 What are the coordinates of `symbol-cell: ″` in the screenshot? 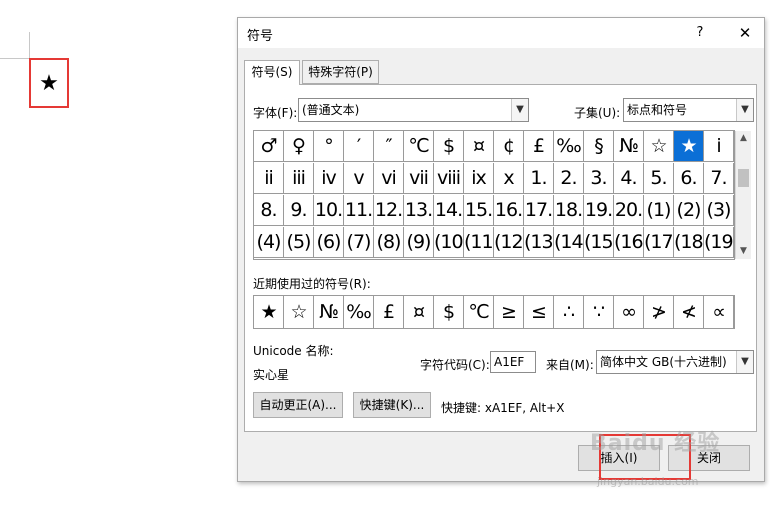 It's located at (389, 146).